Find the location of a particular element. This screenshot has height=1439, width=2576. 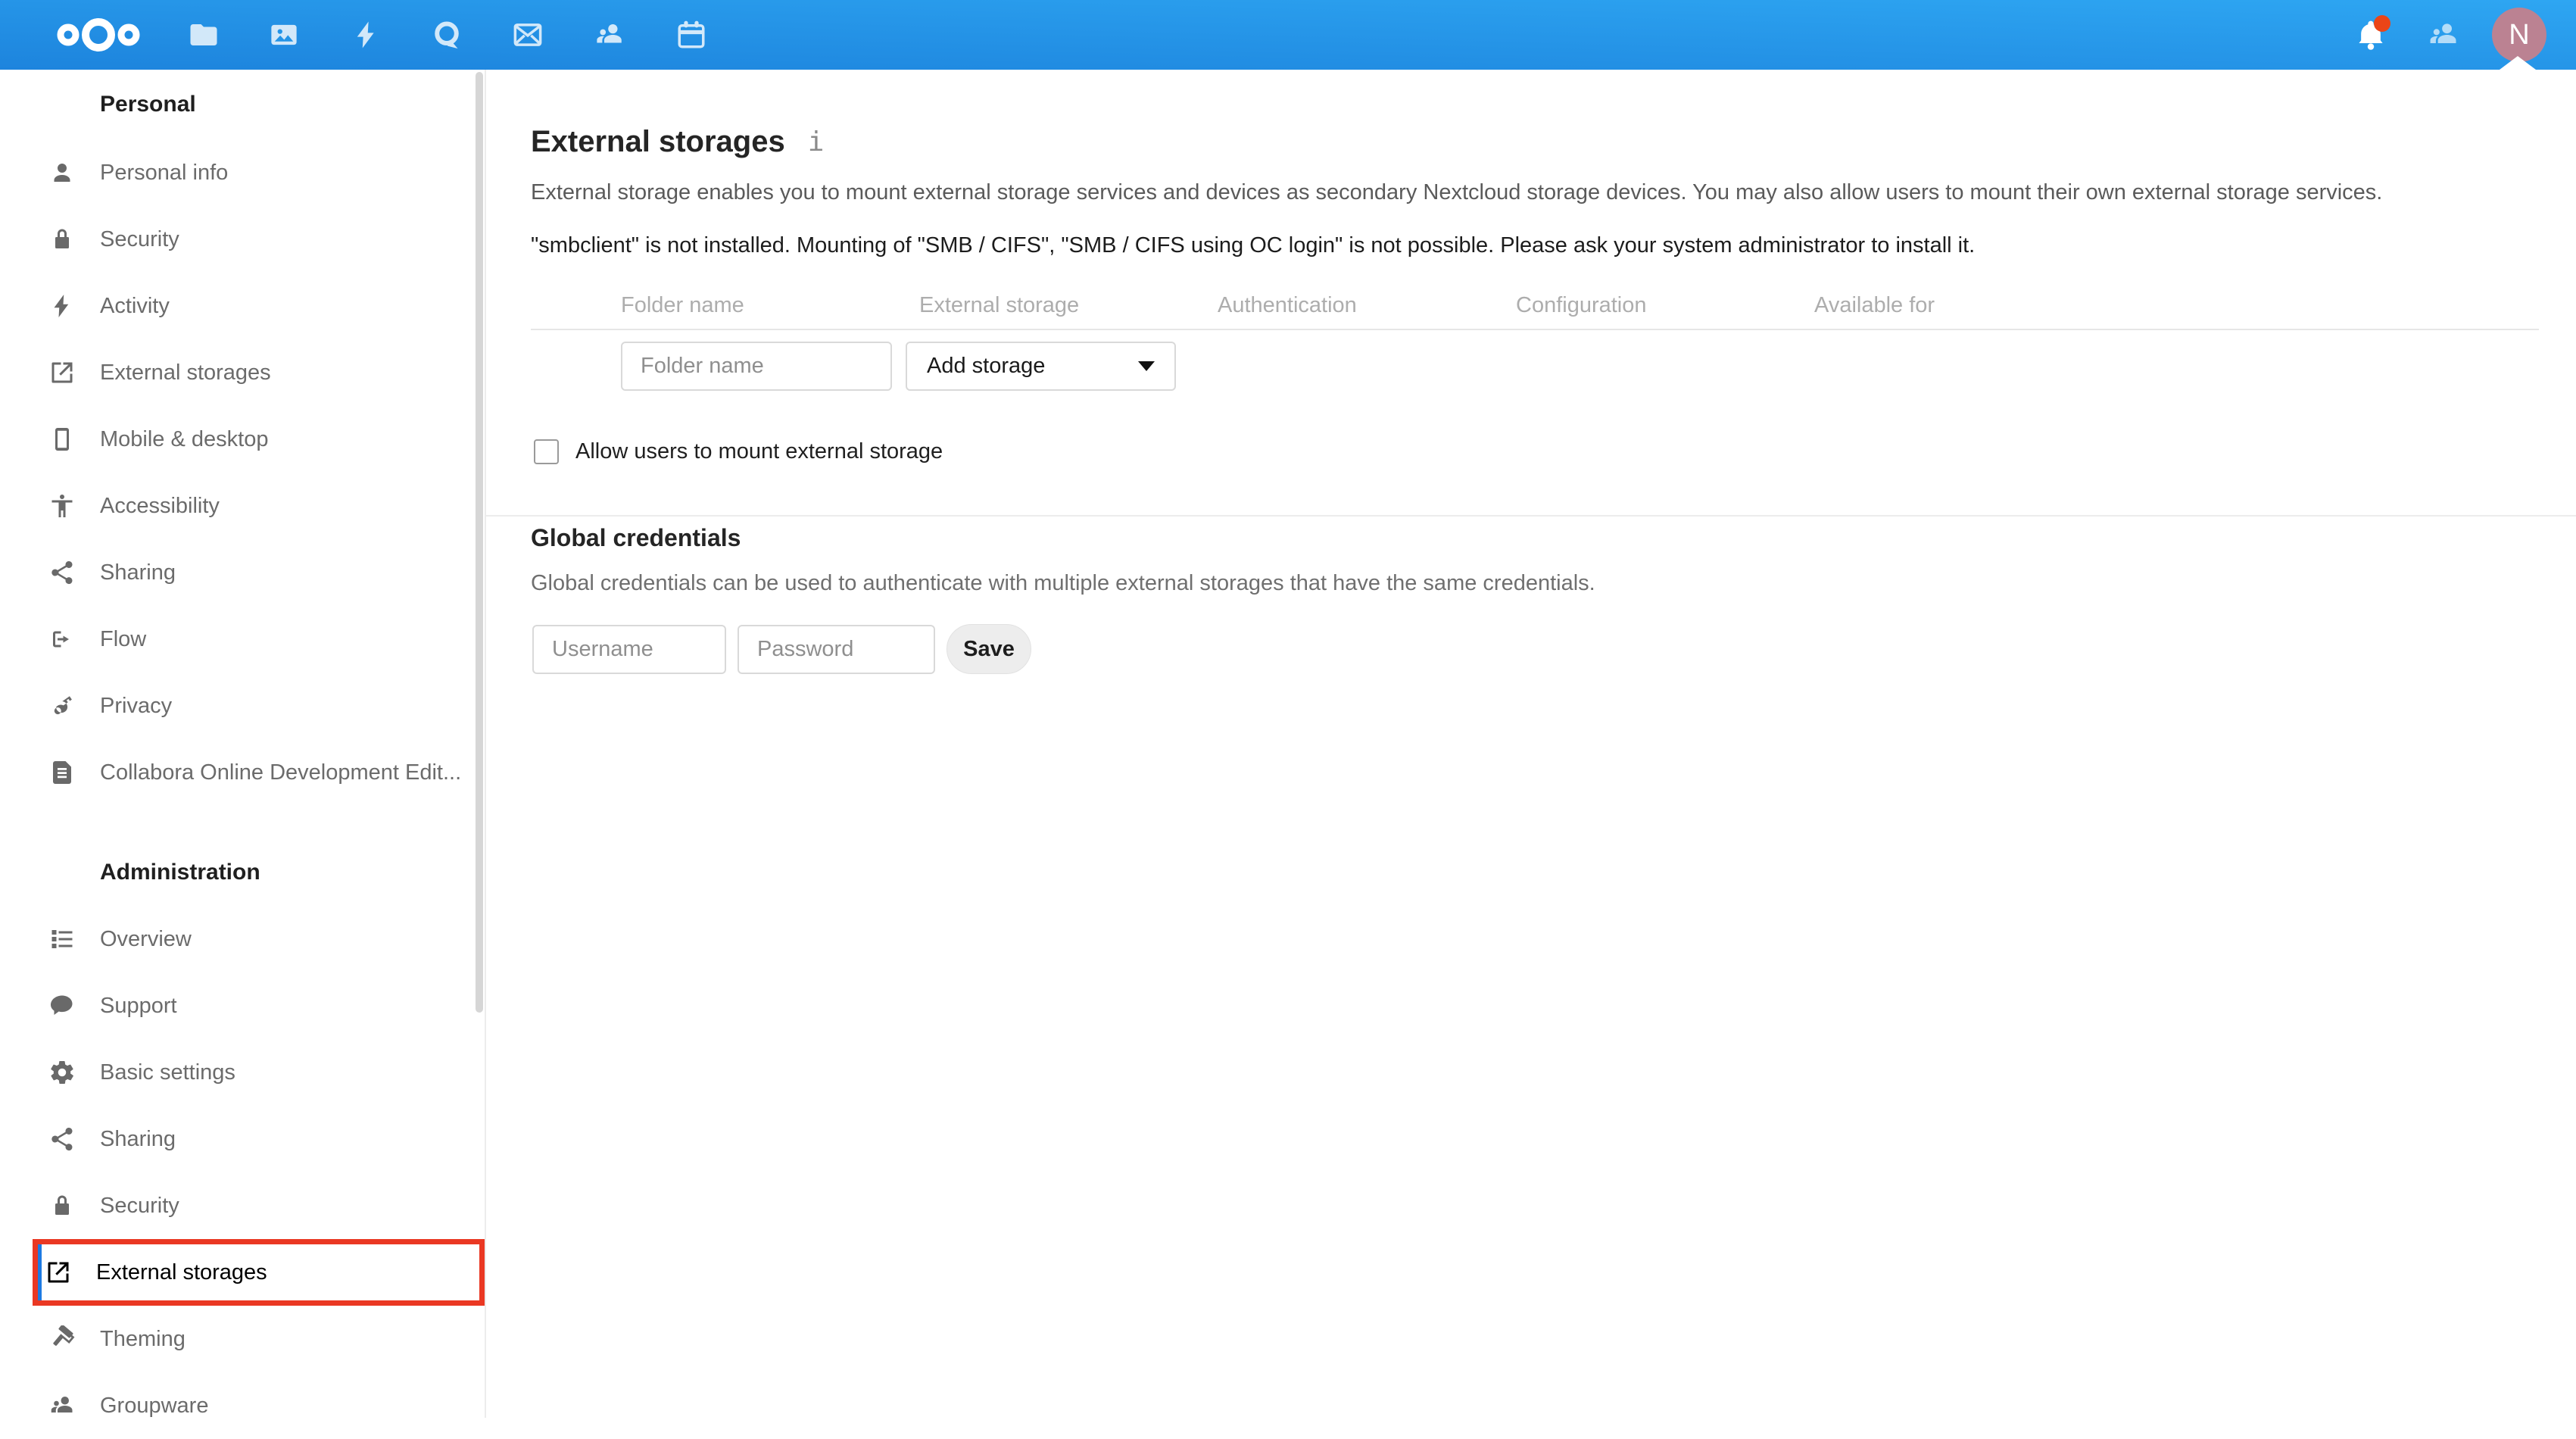

allow-mount-label: Allow users to mount external storage is located at coordinates (759, 451).